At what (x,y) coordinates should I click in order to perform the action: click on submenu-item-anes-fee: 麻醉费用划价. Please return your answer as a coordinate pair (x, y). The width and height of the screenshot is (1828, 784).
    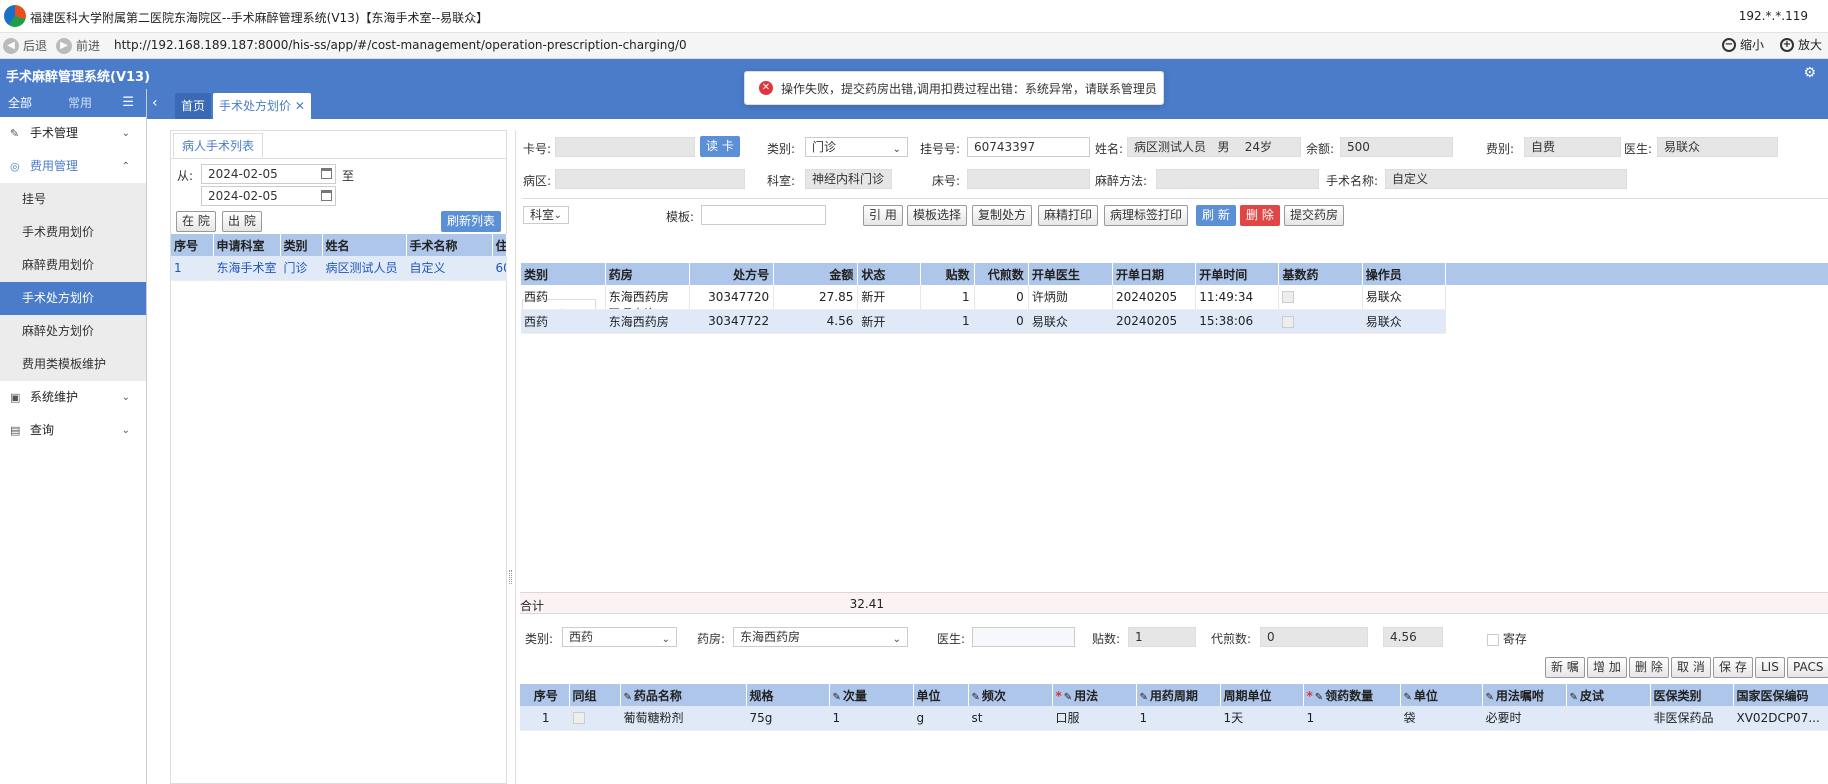
    Looking at the image, I should click on (73, 265).